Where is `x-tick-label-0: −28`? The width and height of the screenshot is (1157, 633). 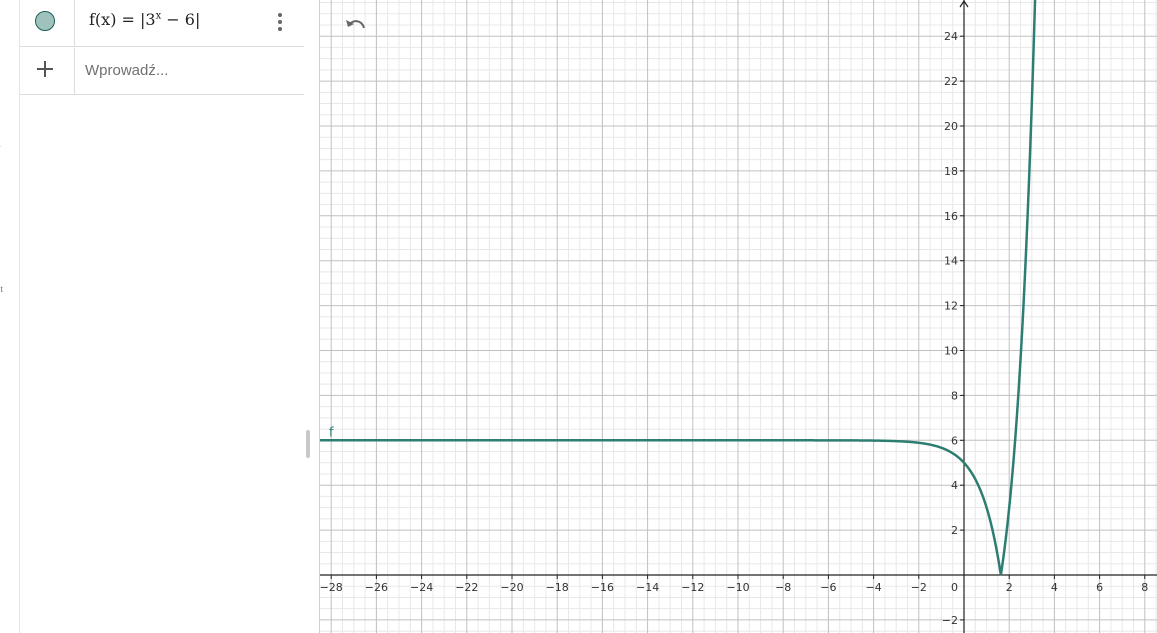
x-tick-label-0: −28 is located at coordinates (331, 587).